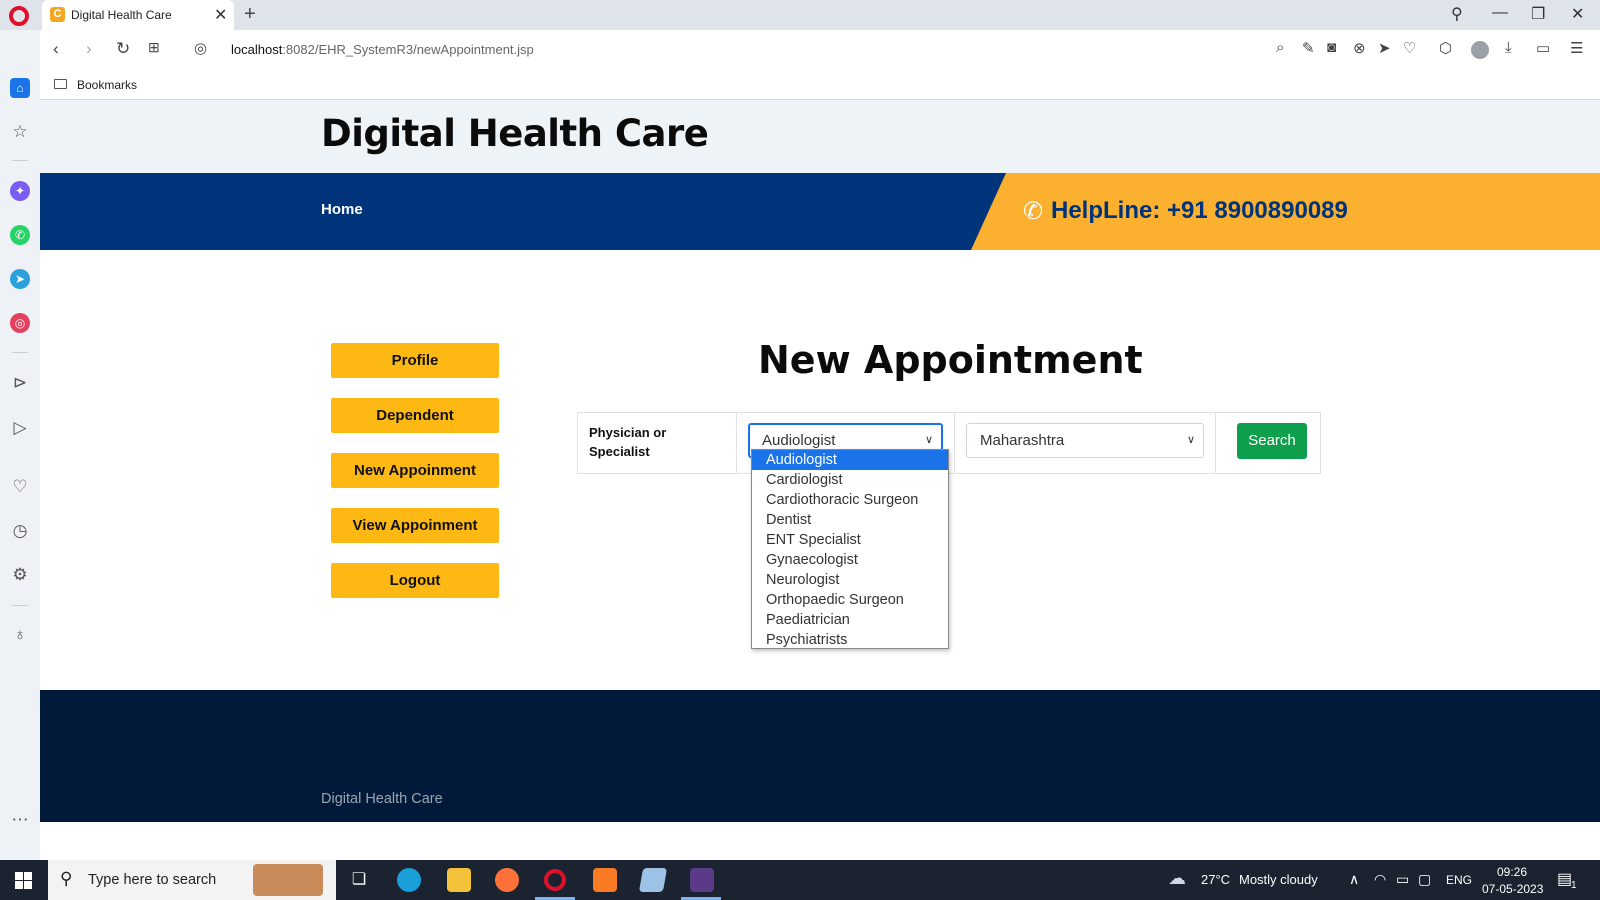  What do you see at coordinates (1215, 879) in the screenshot?
I see `weather-temperature: 27°C` at bounding box center [1215, 879].